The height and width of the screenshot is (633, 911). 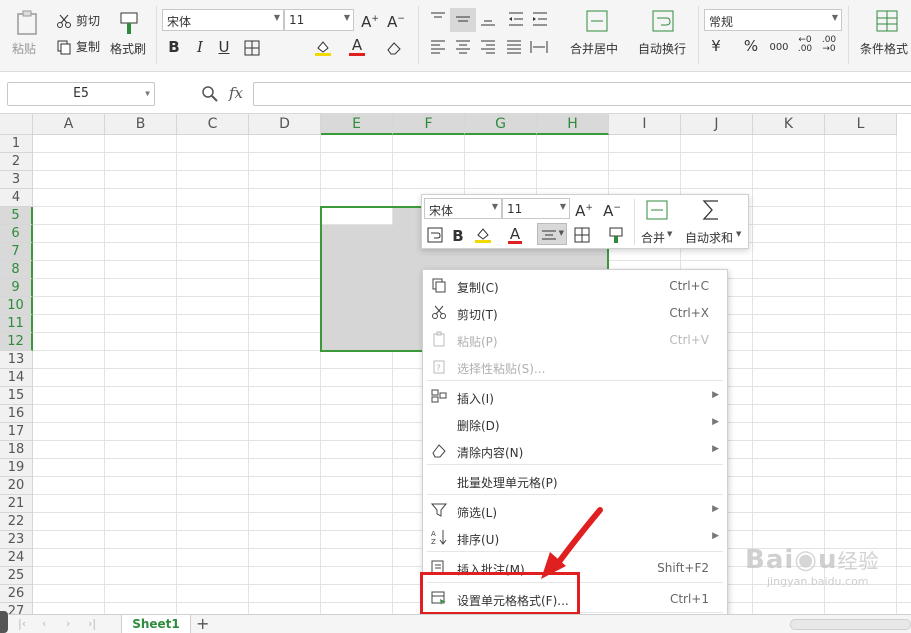 What do you see at coordinates (552, 234) in the screenshot?
I see `mini-align-center-button: ▼` at bounding box center [552, 234].